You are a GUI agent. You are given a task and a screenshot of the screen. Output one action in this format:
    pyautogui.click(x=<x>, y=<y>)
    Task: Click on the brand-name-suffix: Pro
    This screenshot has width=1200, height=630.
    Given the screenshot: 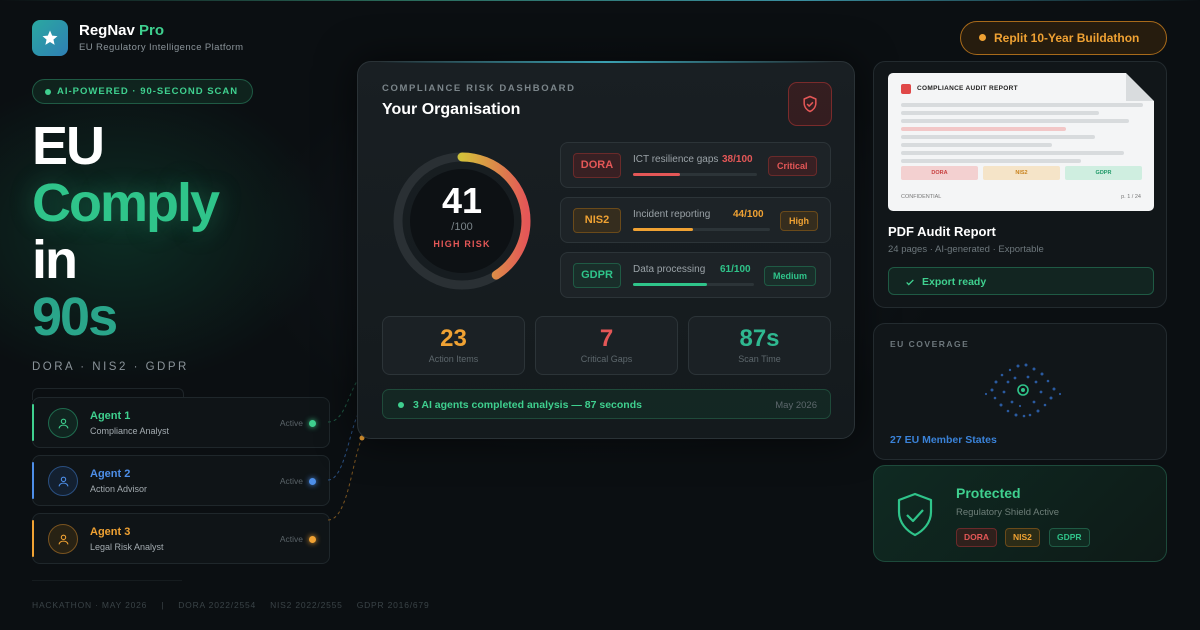 What is the action you would take?
    pyautogui.click(x=152, y=30)
    